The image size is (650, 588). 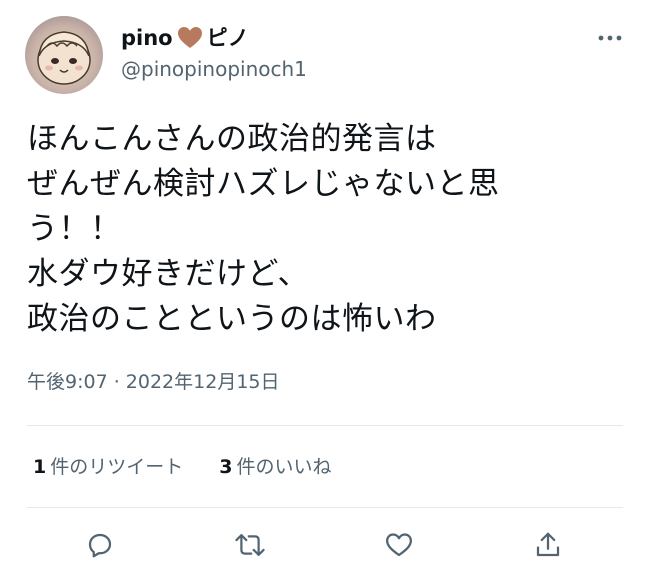 I want to click on tweet-line: ぜんぜん検討ハズレじゃないと思, so click(x=263, y=184).